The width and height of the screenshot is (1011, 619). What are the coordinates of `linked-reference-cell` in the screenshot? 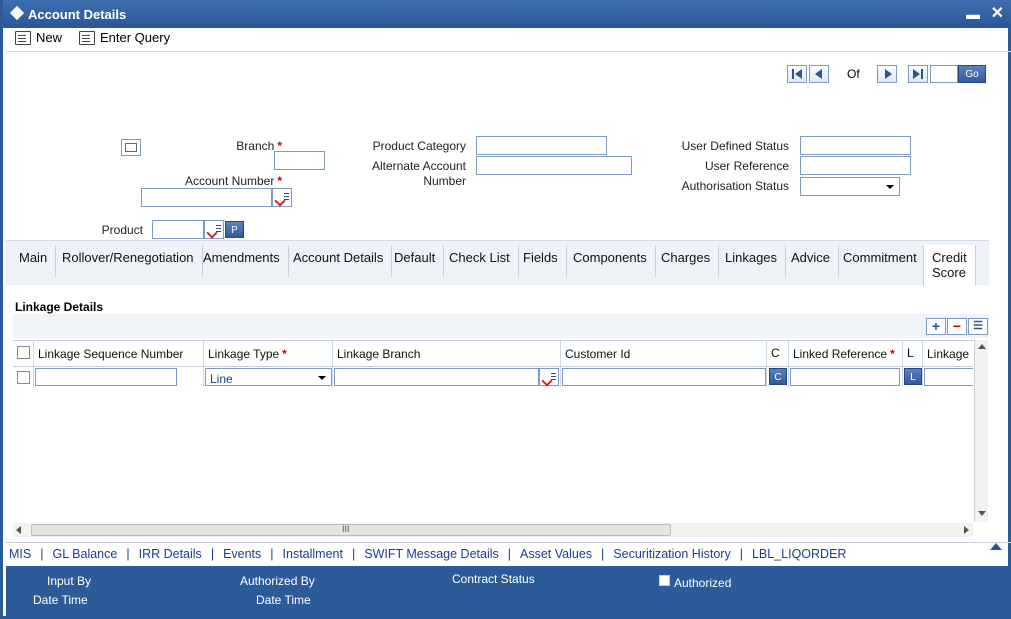 It's located at (846, 377).